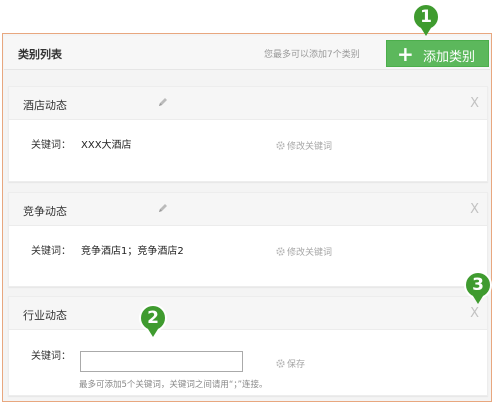  Describe the element at coordinates (405, 54) in the screenshot. I see `plus-icon: +` at that location.